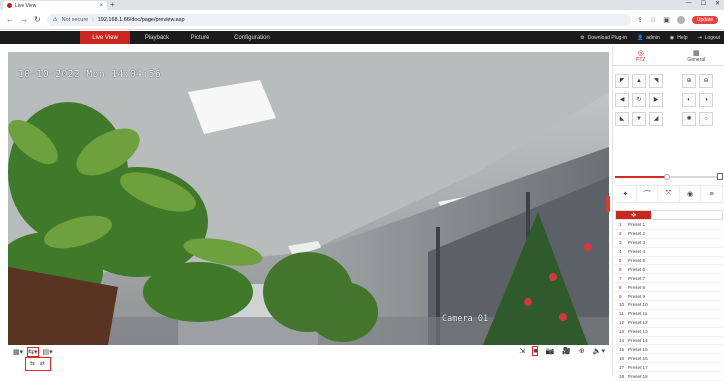 The height and width of the screenshot is (381, 724). I want to click on reload-icon: ↻, so click(37, 19).